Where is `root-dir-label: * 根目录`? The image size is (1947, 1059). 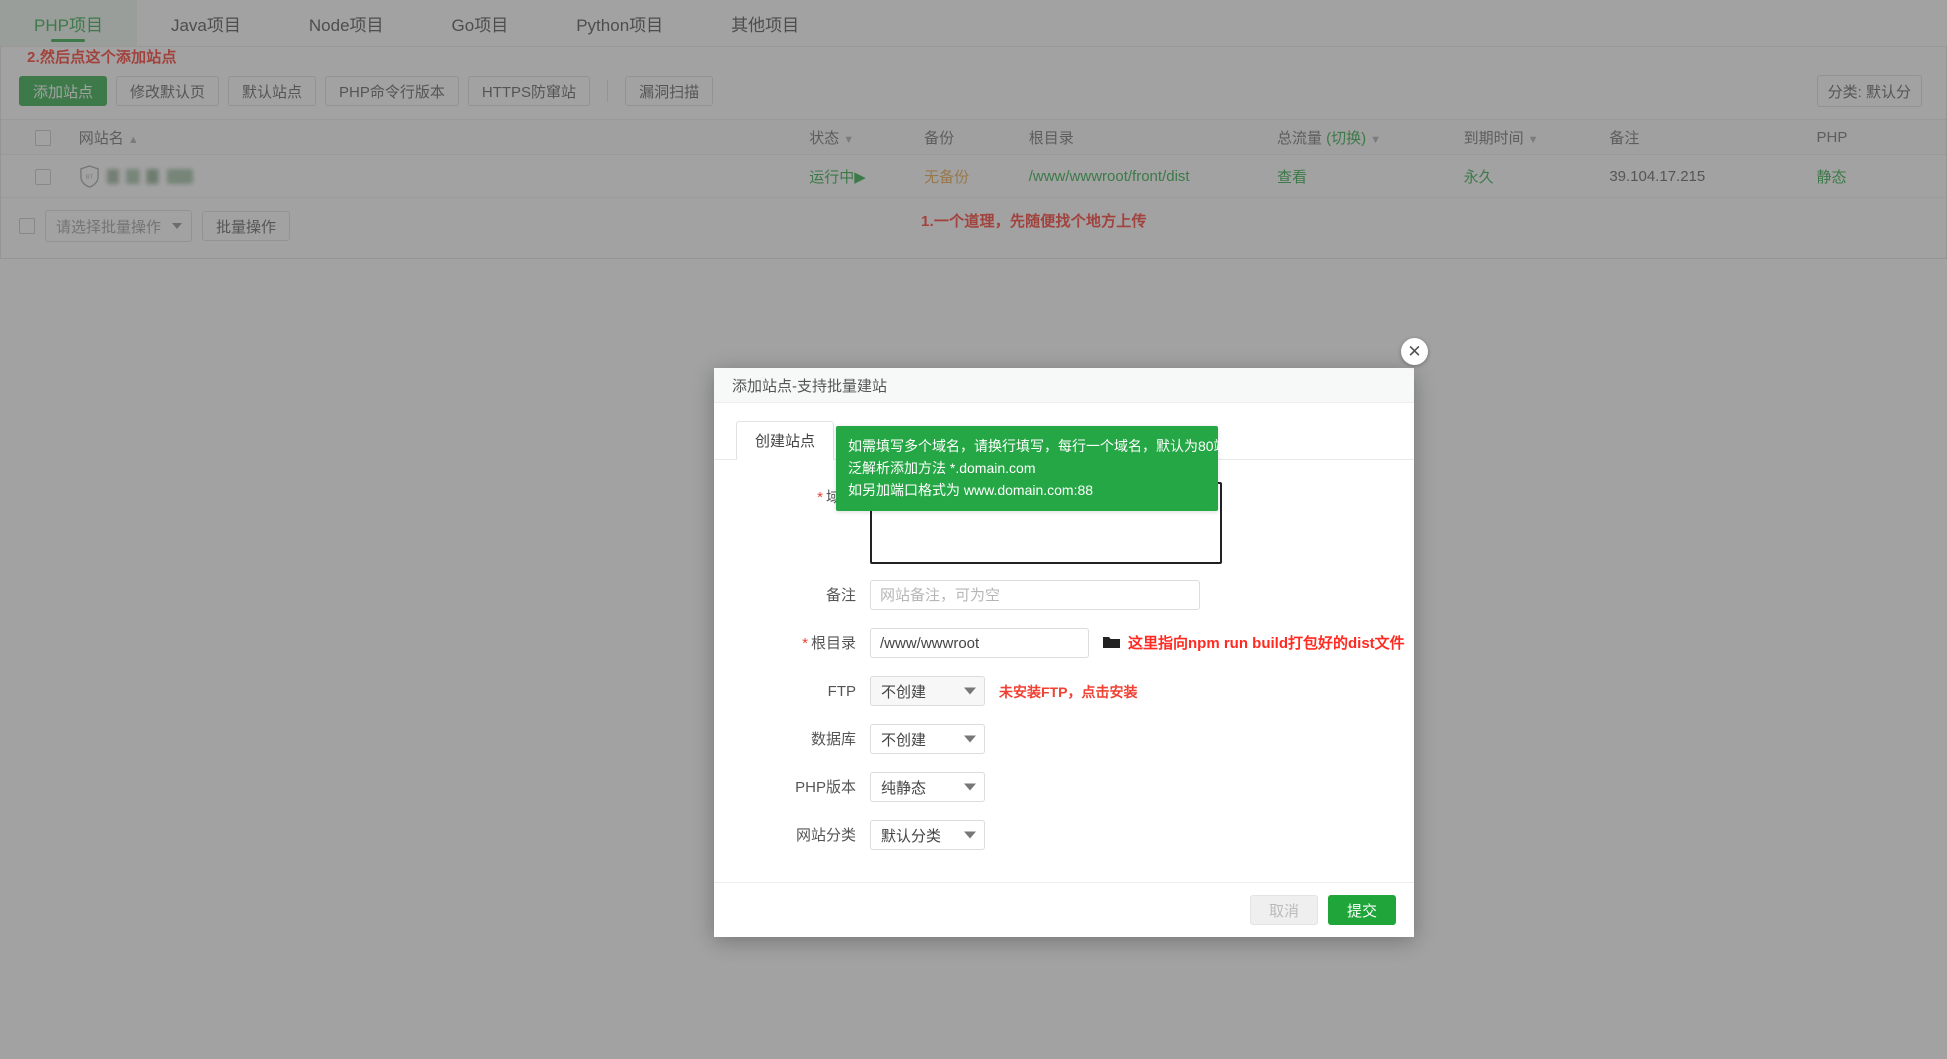
root-dir-label: * 根目录 is located at coordinates (803, 644).